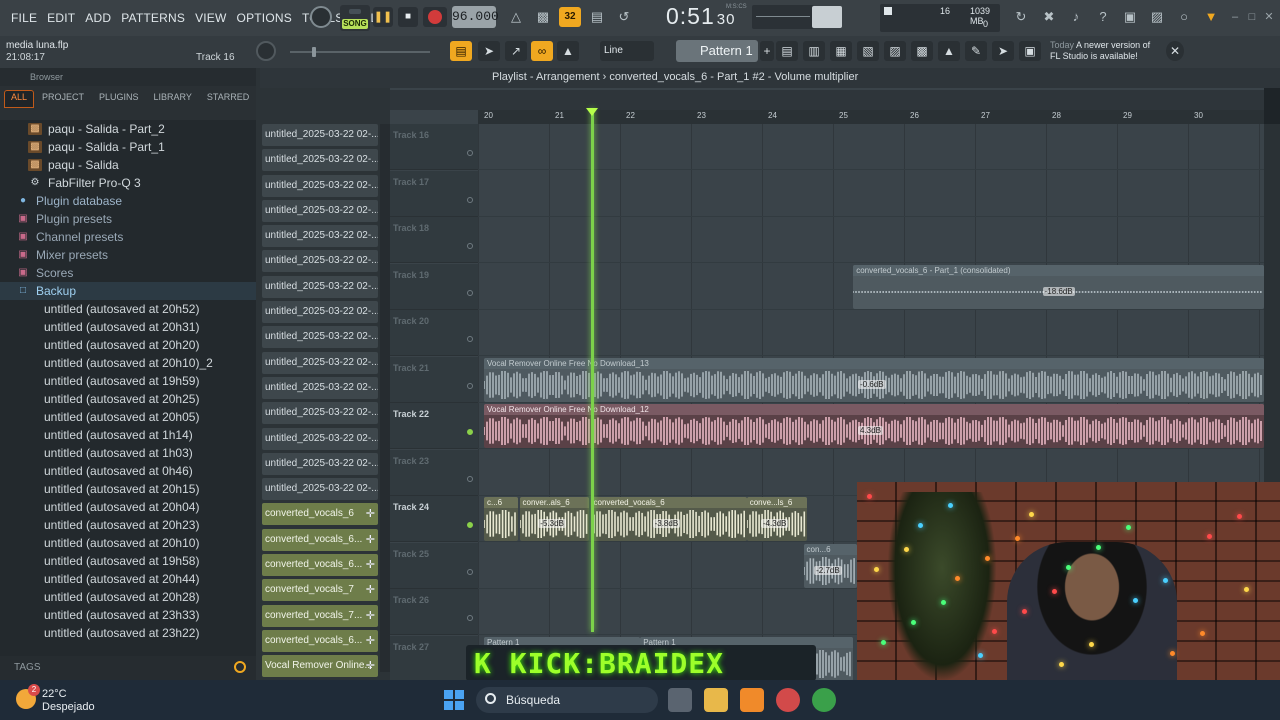  I want to click on playlist-icon: ▤, so click(787, 51).